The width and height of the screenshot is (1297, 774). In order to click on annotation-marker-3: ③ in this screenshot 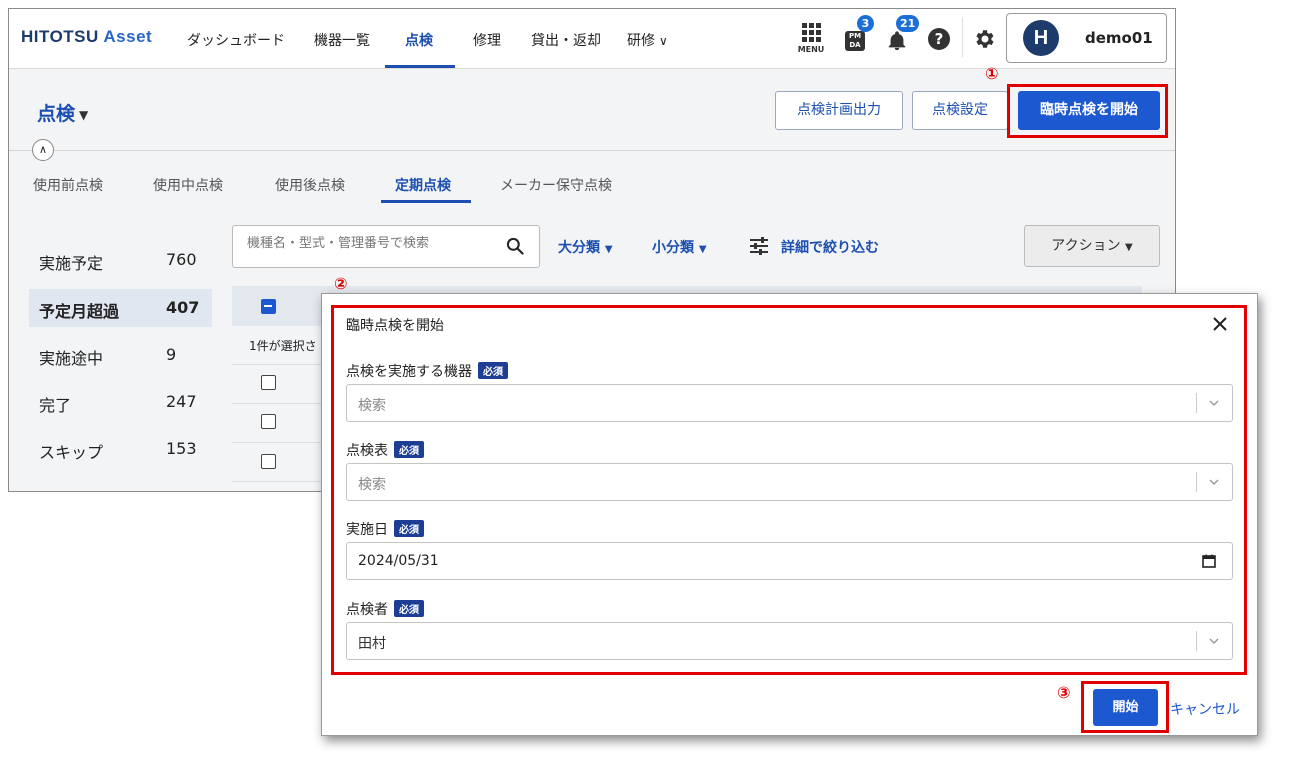, I will do `click(1064, 692)`.